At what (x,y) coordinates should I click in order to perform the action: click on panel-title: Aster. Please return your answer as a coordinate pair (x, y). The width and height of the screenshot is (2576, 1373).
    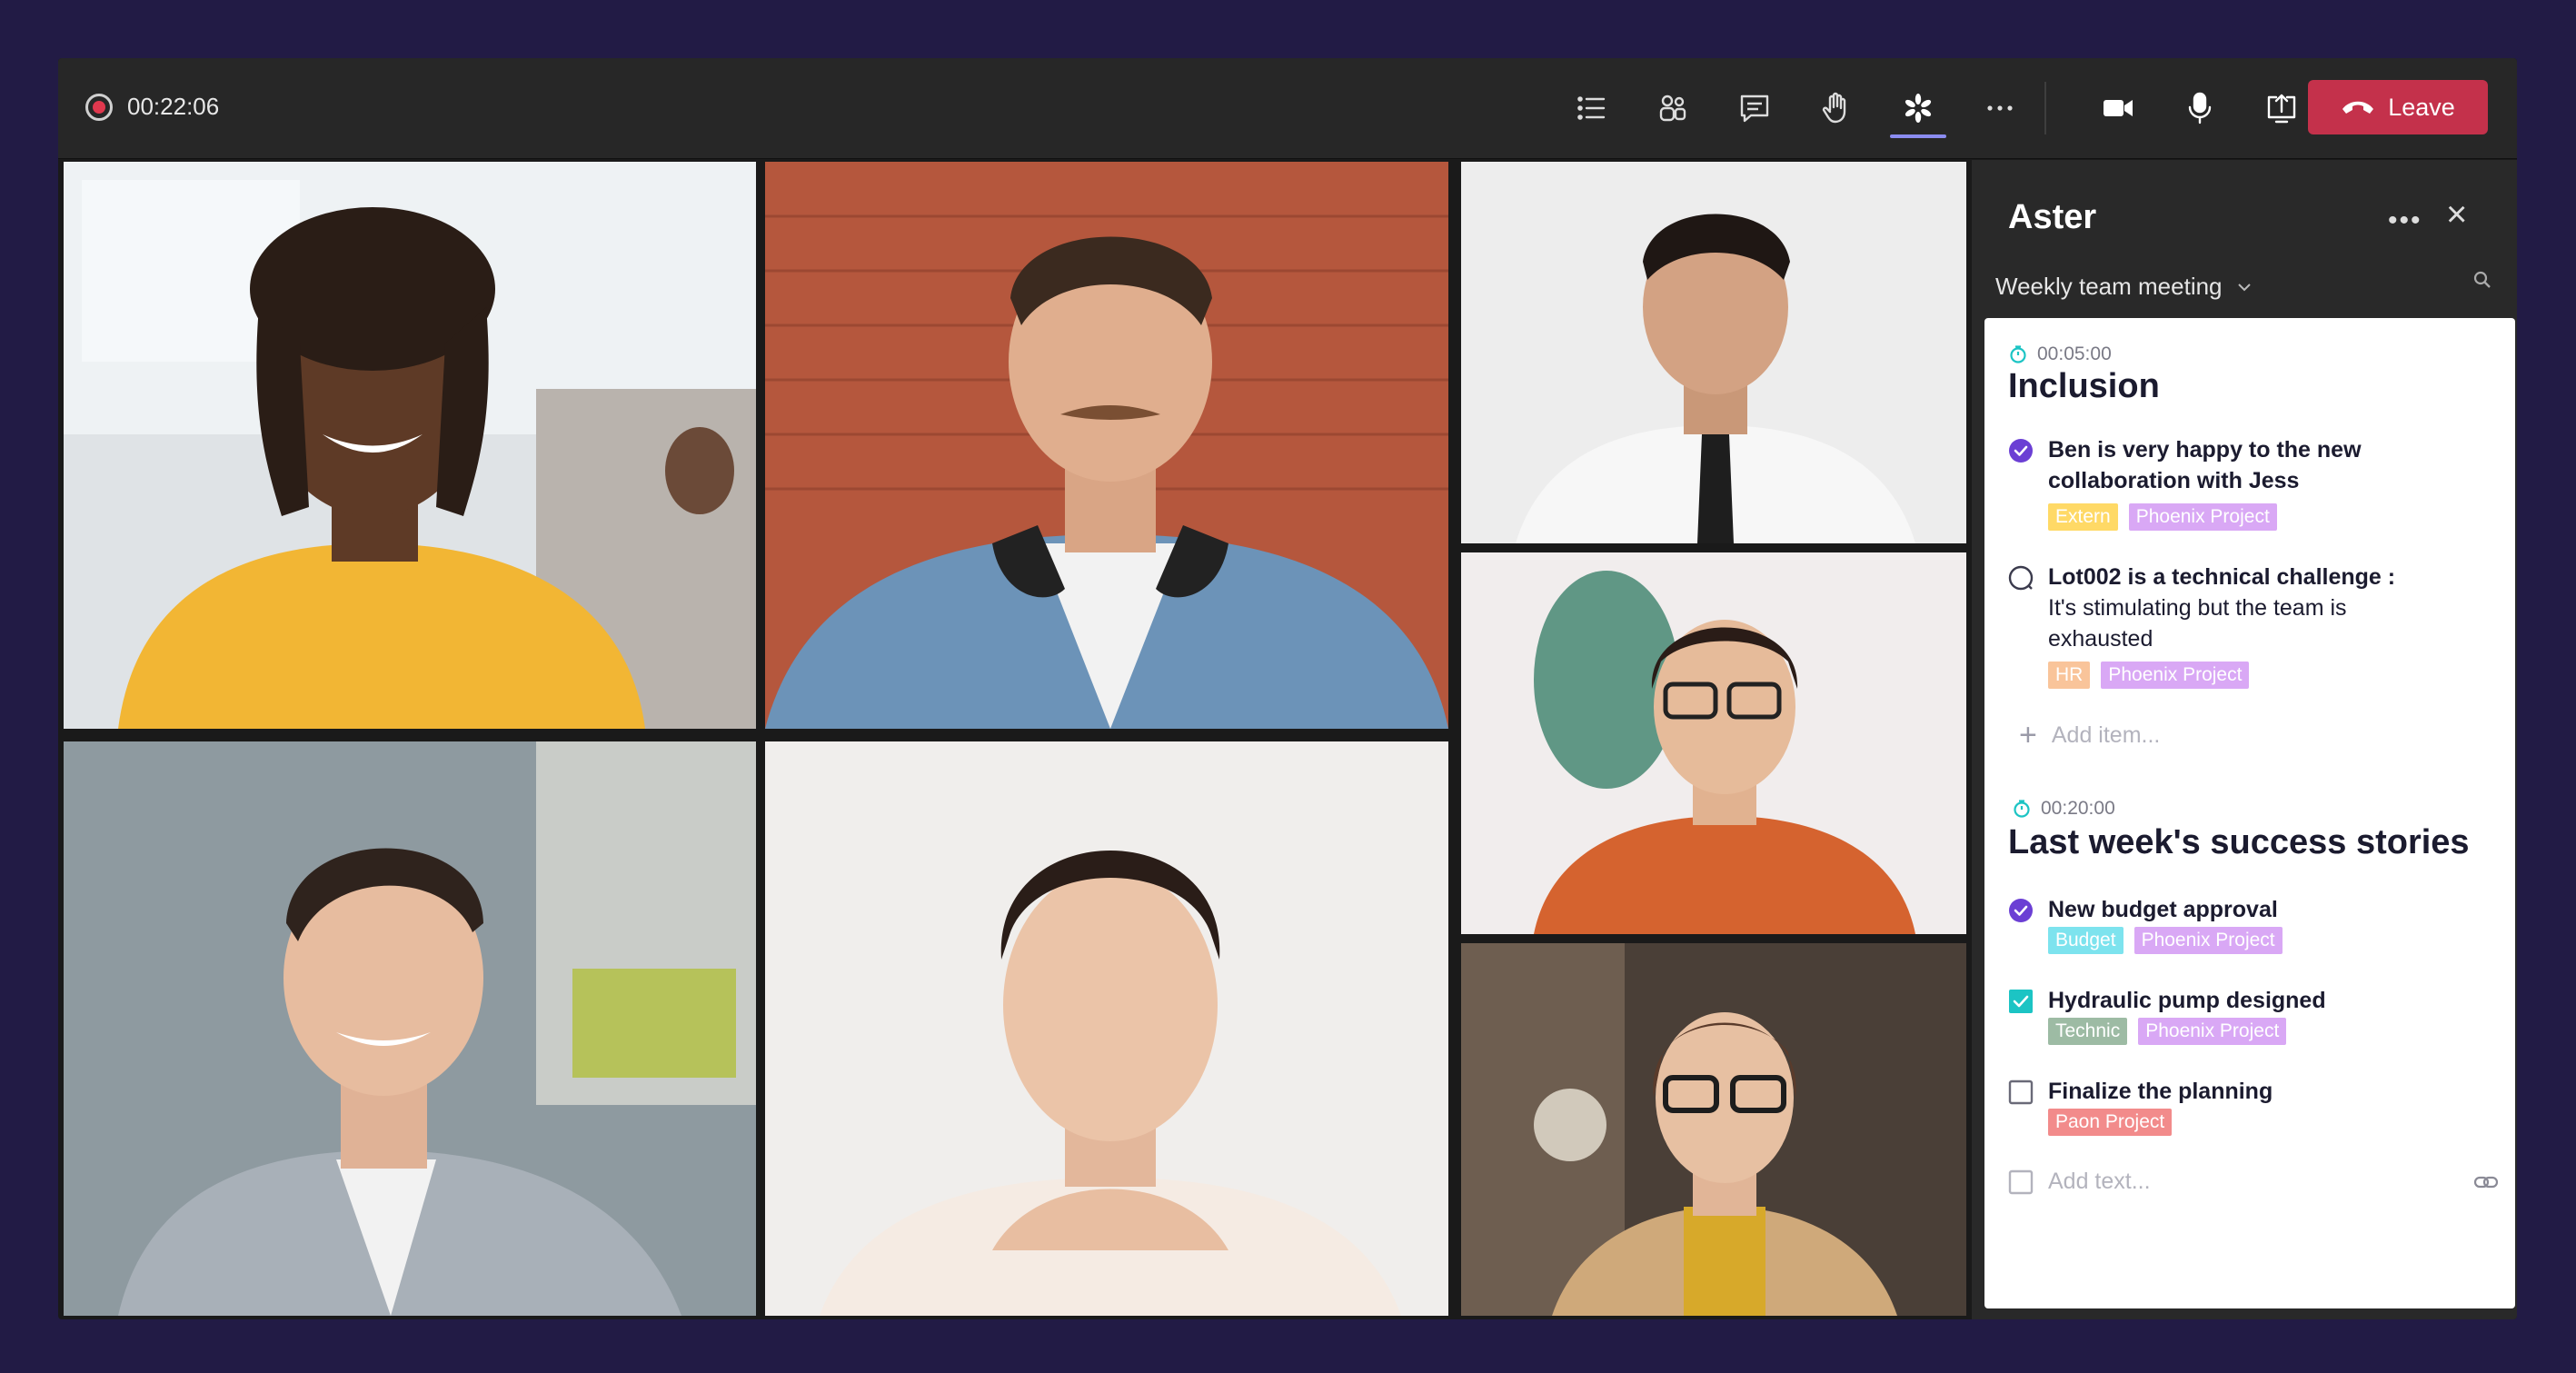
    Looking at the image, I should click on (2052, 217).